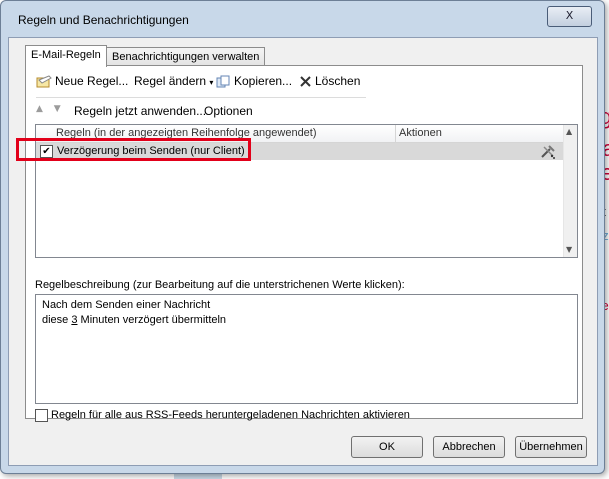  I want to click on close-icon: X, so click(569, 15).